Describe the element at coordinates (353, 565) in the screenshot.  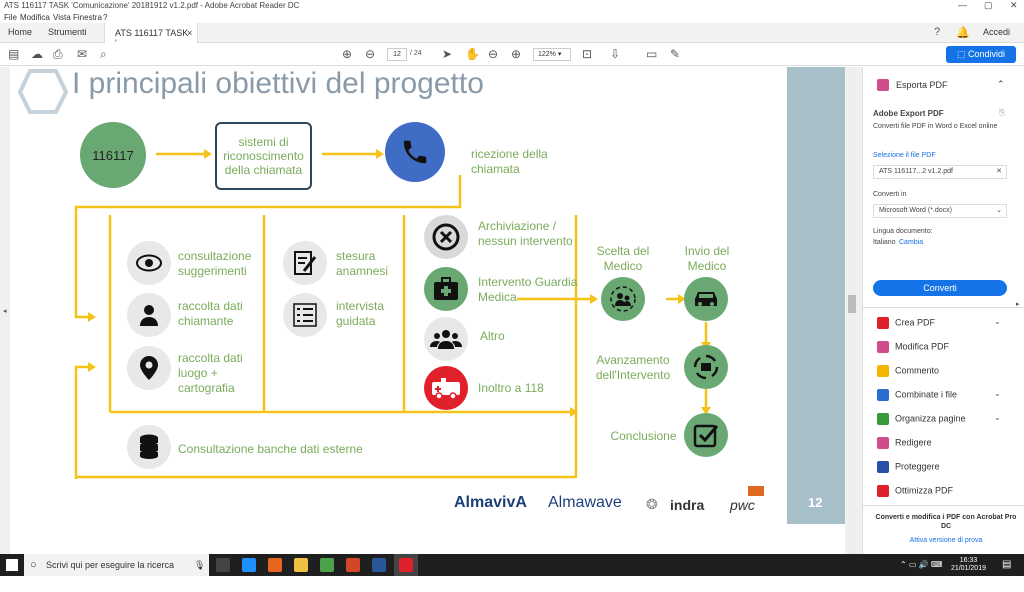
I see `powerpoint-icon` at that location.